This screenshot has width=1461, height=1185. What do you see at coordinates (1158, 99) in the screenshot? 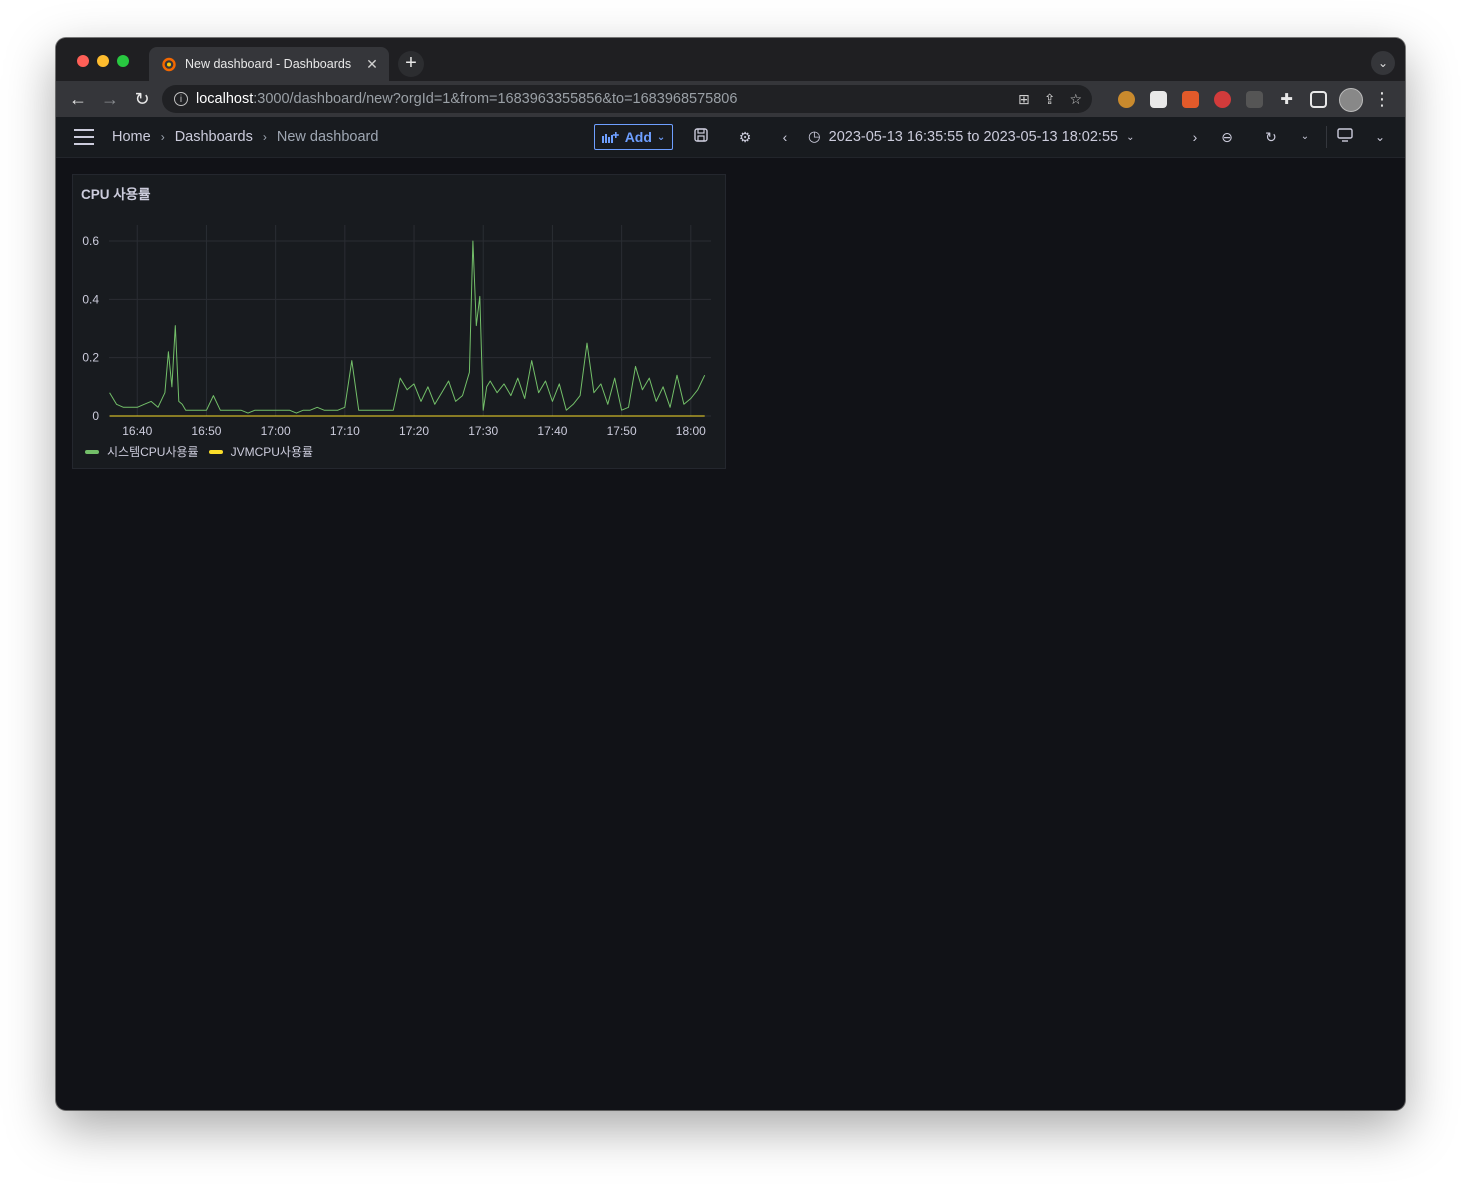
I see `extension-icon` at bounding box center [1158, 99].